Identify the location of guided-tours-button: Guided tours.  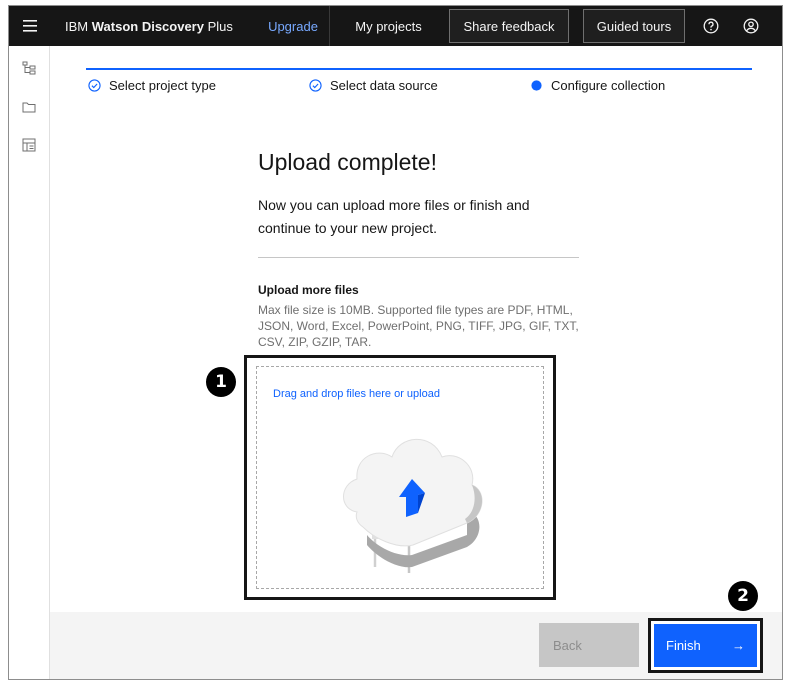
(634, 26).